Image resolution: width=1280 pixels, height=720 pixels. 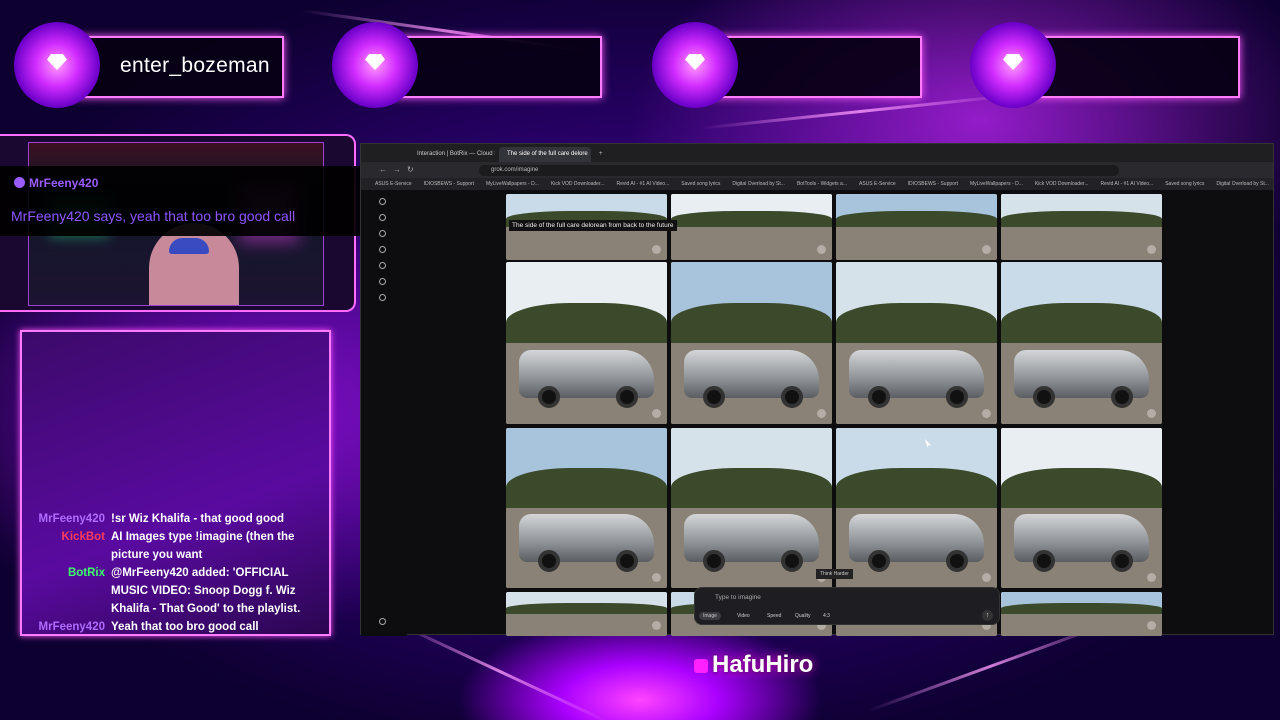 I want to click on brand-name: HafuHiro, so click(x=763, y=664).